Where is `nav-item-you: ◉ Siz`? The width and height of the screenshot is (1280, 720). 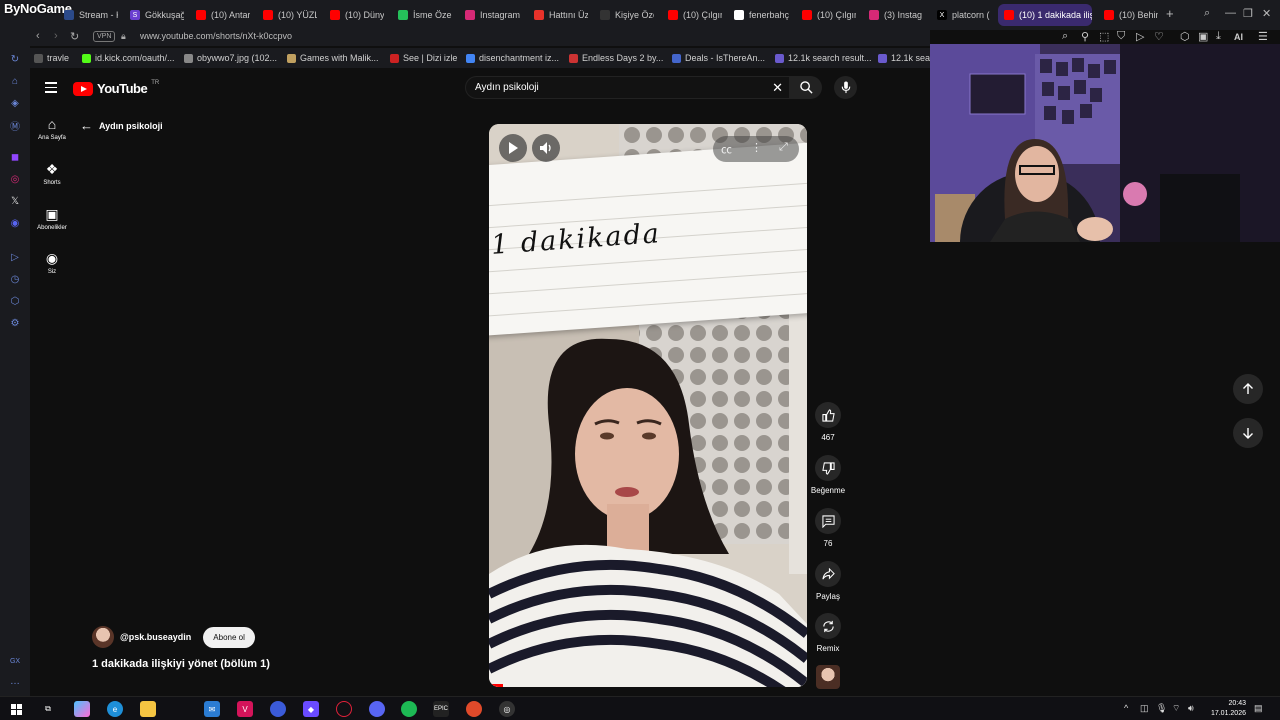 nav-item-you: ◉ Siz is located at coordinates (52, 262).